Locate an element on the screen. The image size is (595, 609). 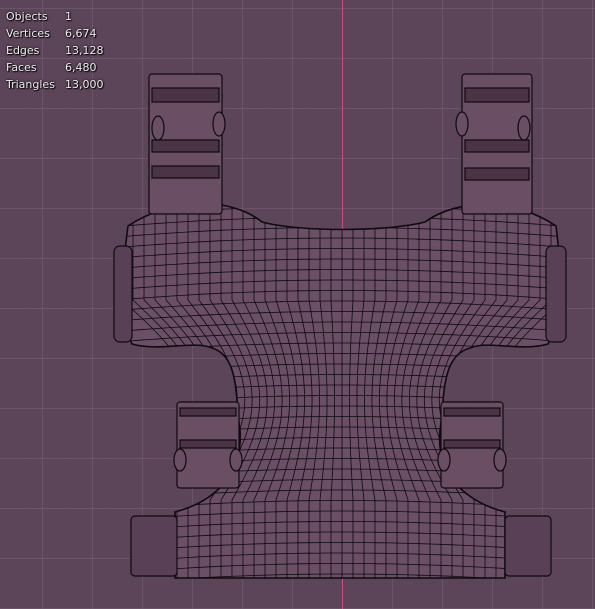
mesh-edge-horizontal is located at coordinates (340, 590).